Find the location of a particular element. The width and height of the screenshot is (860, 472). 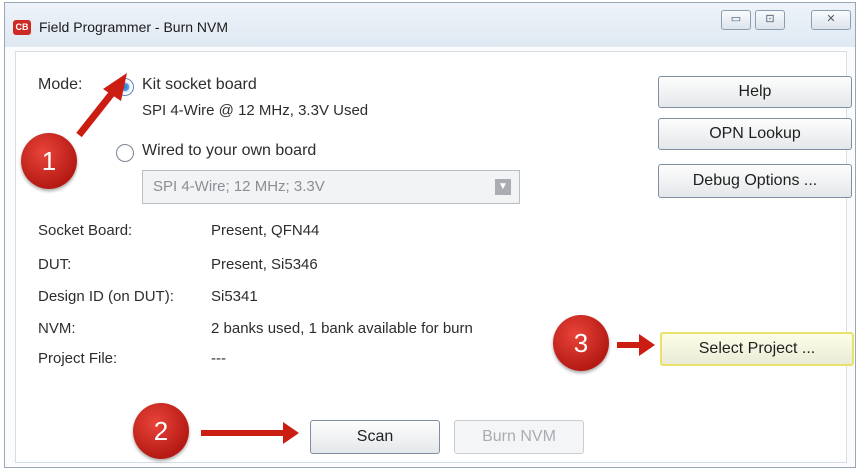

callout-3-arrow is located at coordinates (629, 345).